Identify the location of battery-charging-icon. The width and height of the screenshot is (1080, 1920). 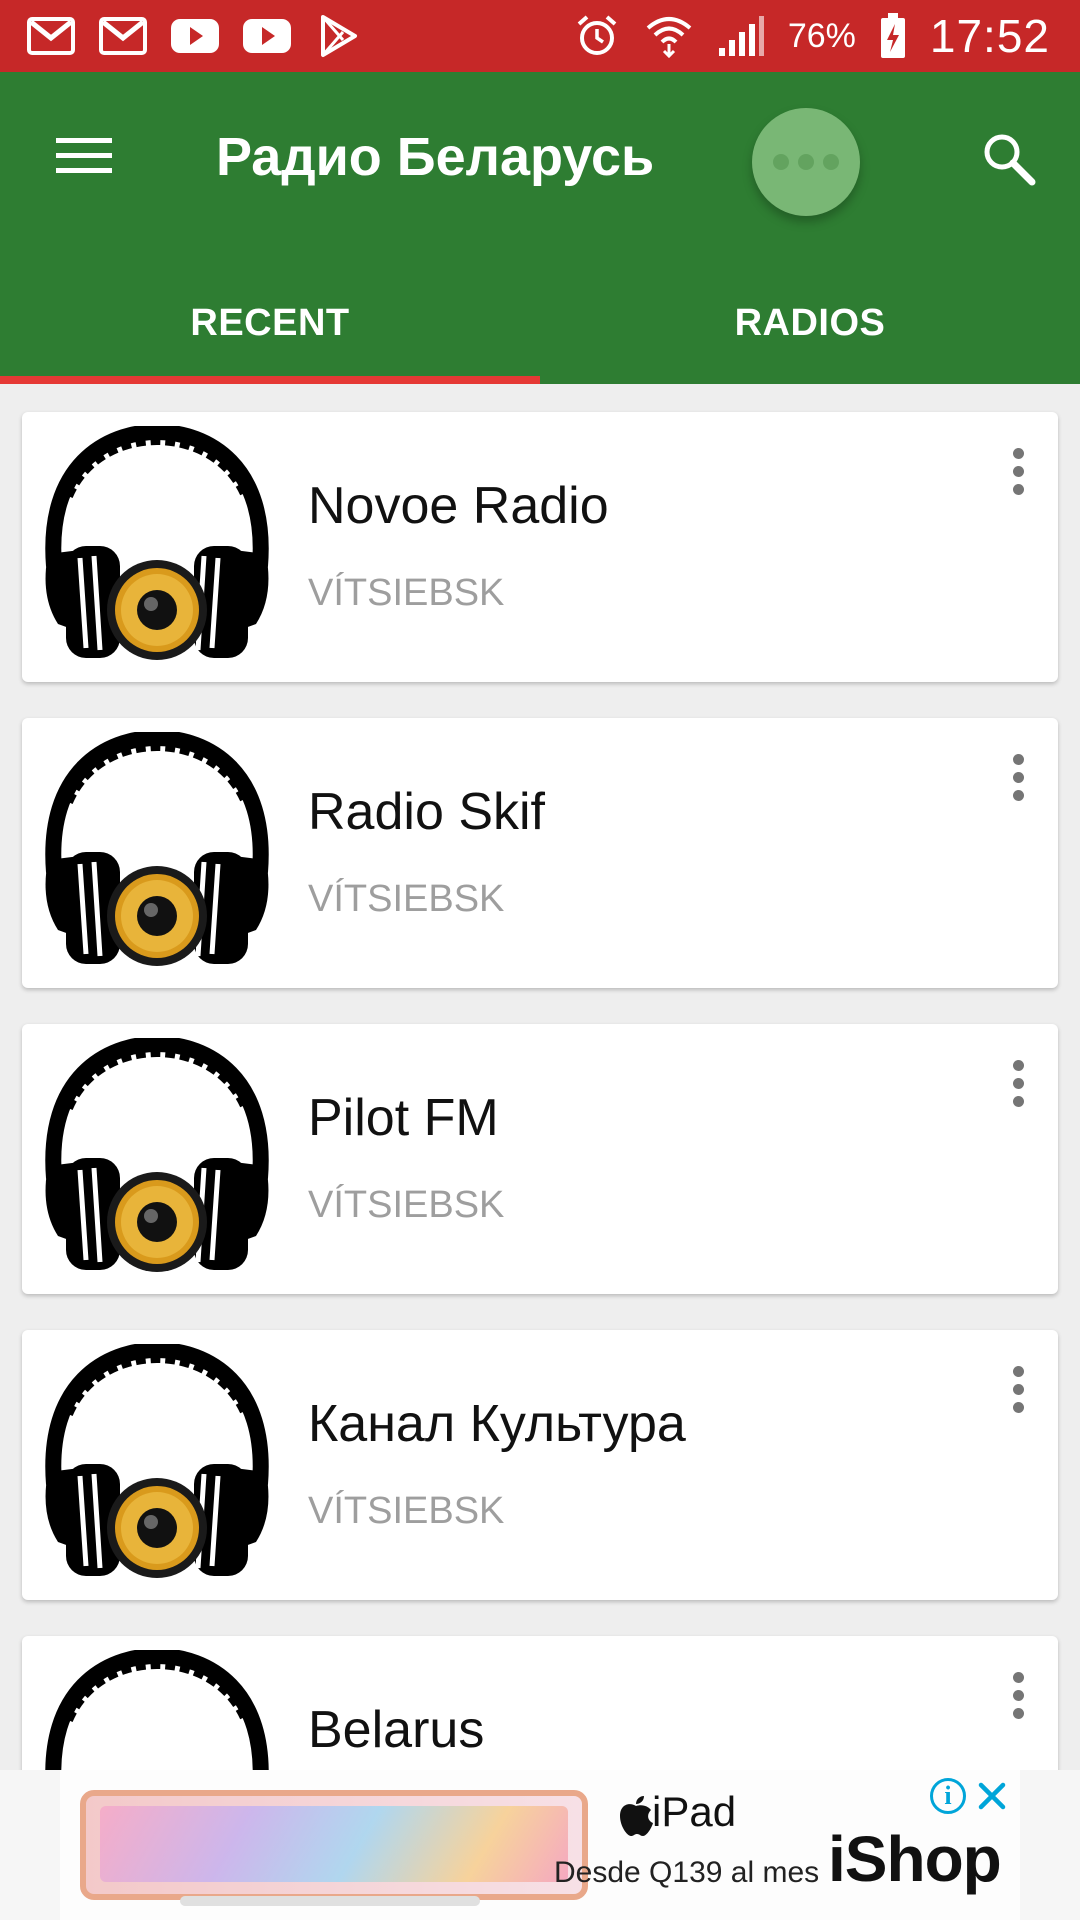
(893, 35).